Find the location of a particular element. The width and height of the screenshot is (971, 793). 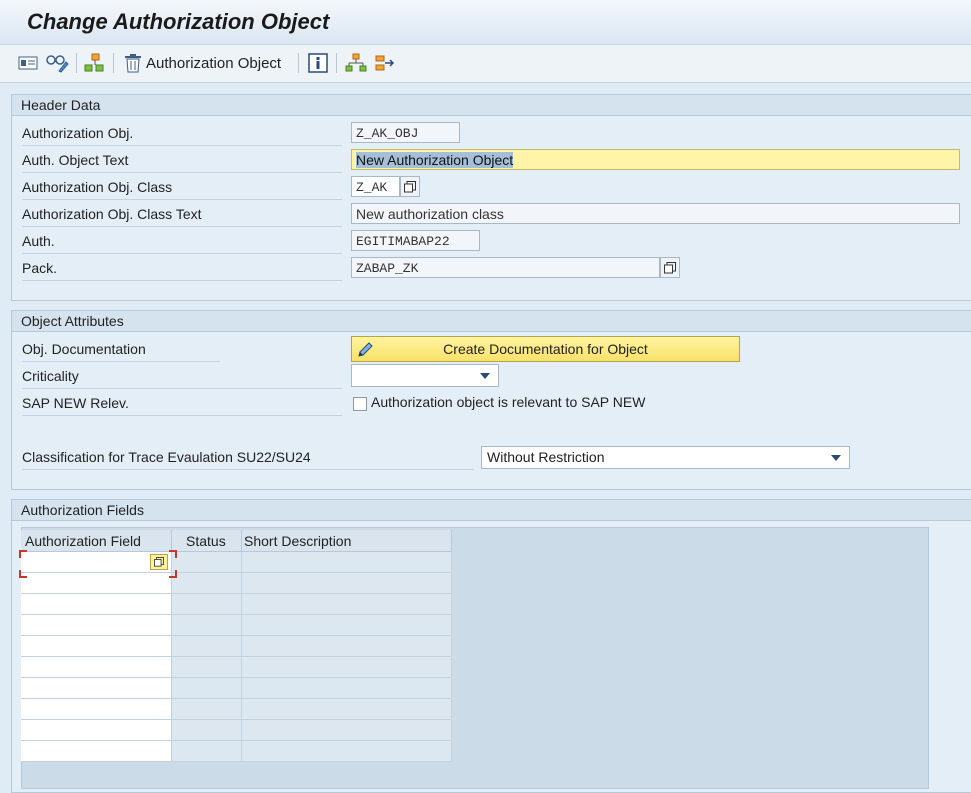

delete-object-button: Authorization Object is located at coordinates (202, 63).